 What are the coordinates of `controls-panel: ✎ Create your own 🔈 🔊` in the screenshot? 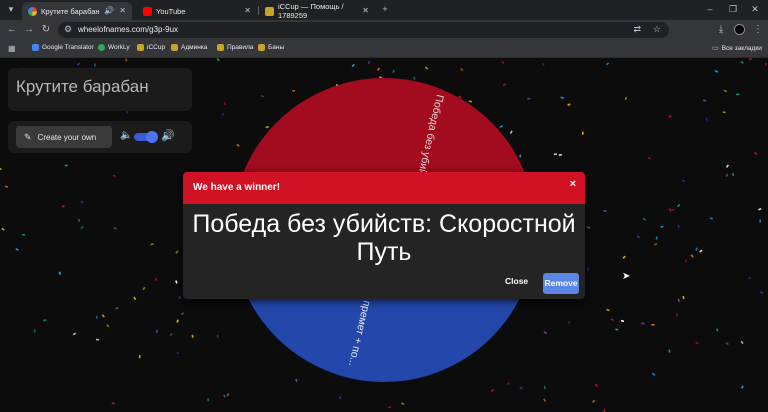 It's located at (100, 137).